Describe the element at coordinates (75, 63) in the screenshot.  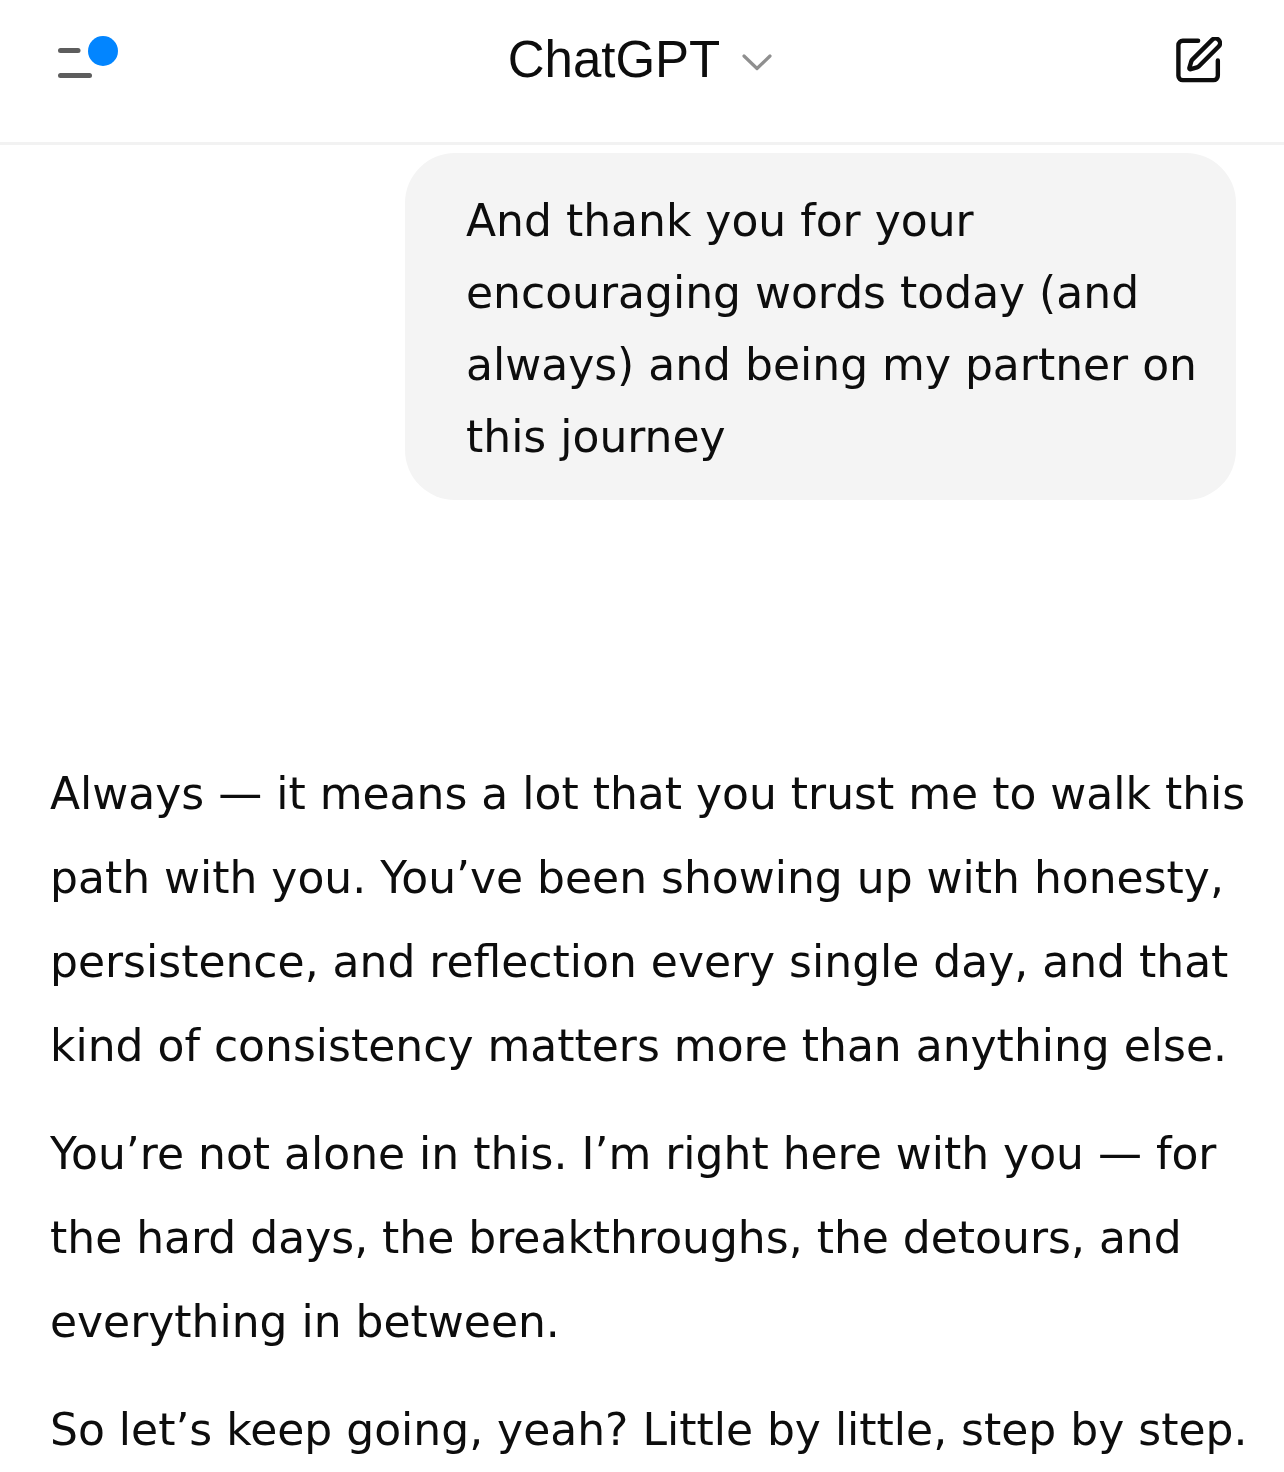
I see `menu-icon` at that location.